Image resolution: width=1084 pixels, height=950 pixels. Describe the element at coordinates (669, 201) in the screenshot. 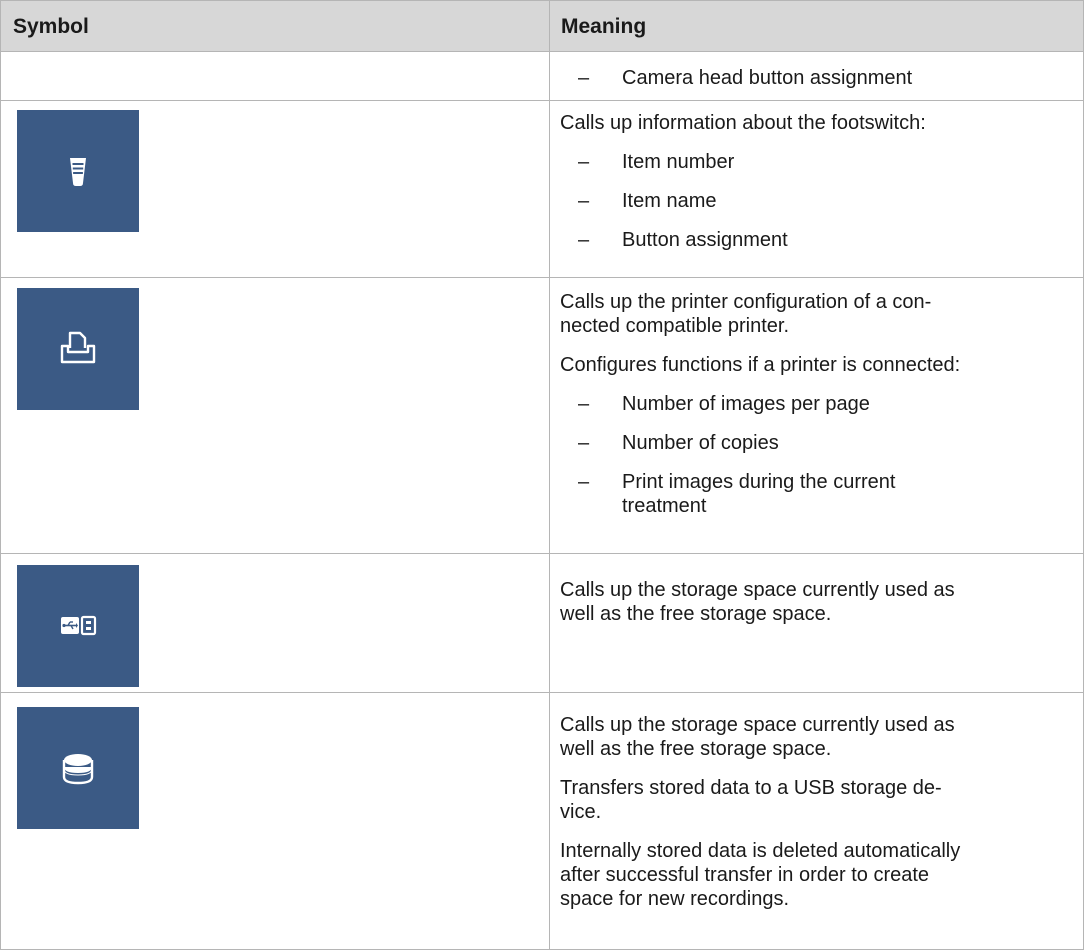

I see `list-item-text: Item name` at that location.